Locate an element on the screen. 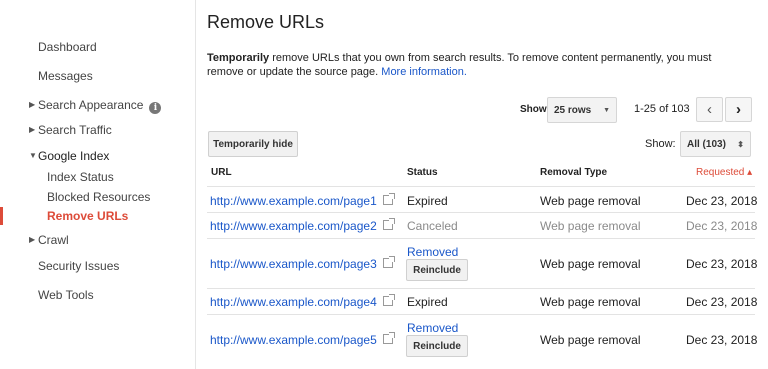 The height and width of the screenshot is (369, 768). table-row-url-link: http://www.example.com/page5 is located at coordinates (302, 339).